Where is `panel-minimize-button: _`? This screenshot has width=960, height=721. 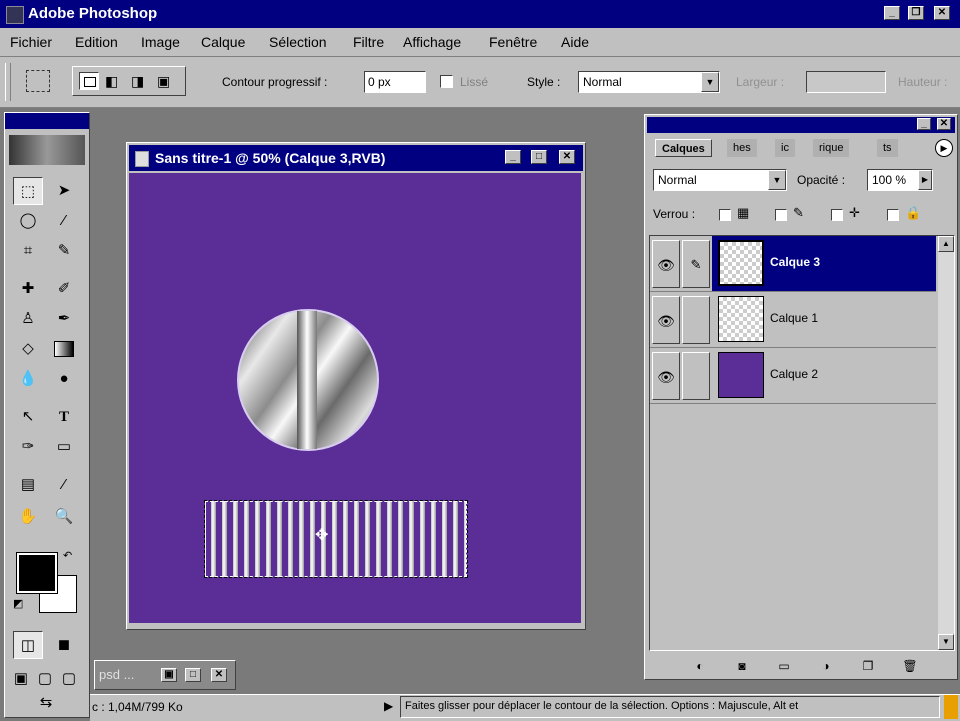 panel-minimize-button: _ is located at coordinates (924, 124).